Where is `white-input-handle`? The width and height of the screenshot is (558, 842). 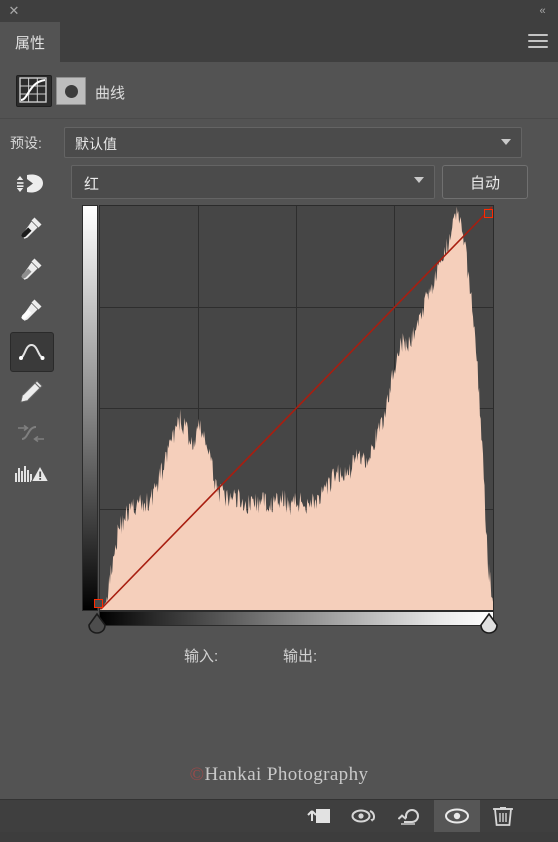 white-input-handle is located at coordinates (489, 623).